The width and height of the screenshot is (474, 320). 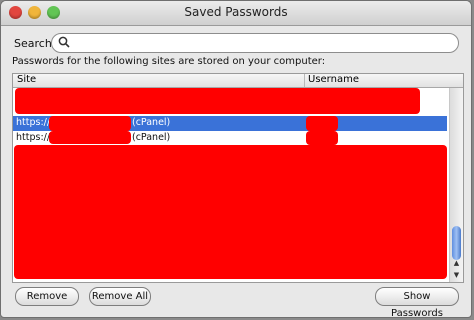 I want to click on vertical-scrollbar: ▲ ▼, so click(x=456, y=185).